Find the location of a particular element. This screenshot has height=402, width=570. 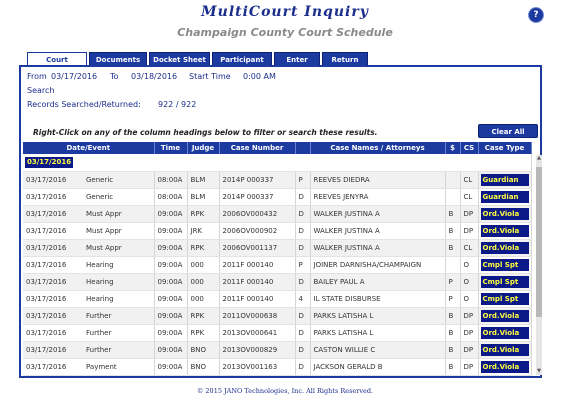

tab-enter: Enter is located at coordinates (297, 59).